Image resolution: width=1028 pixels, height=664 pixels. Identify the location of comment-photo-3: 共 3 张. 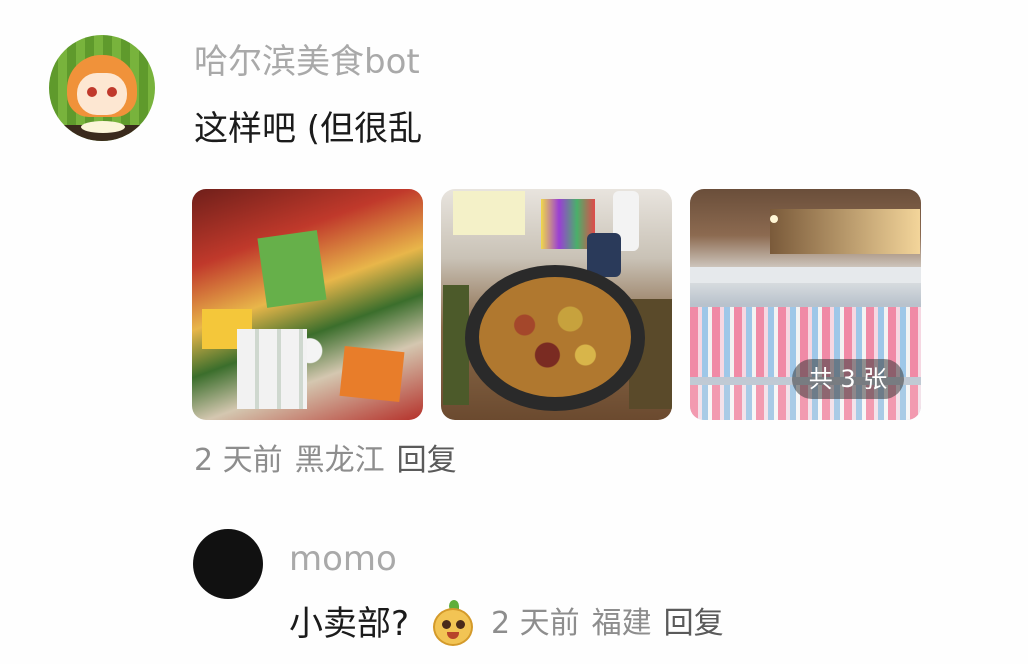
(805, 304).